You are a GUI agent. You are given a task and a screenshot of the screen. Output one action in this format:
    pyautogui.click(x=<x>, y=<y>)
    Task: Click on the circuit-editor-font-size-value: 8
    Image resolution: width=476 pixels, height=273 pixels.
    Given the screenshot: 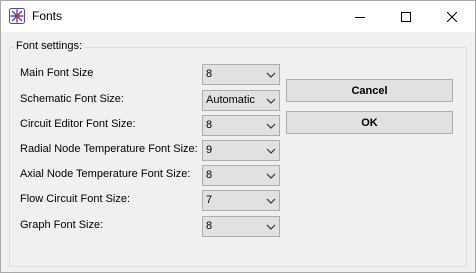 What is the action you would take?
    pyautogui.click(x=209, y=125)
    